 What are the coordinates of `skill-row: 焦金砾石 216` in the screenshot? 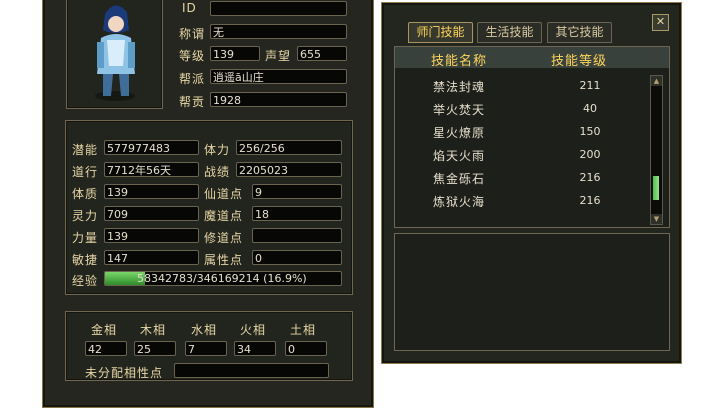 It's located at (520, 179).